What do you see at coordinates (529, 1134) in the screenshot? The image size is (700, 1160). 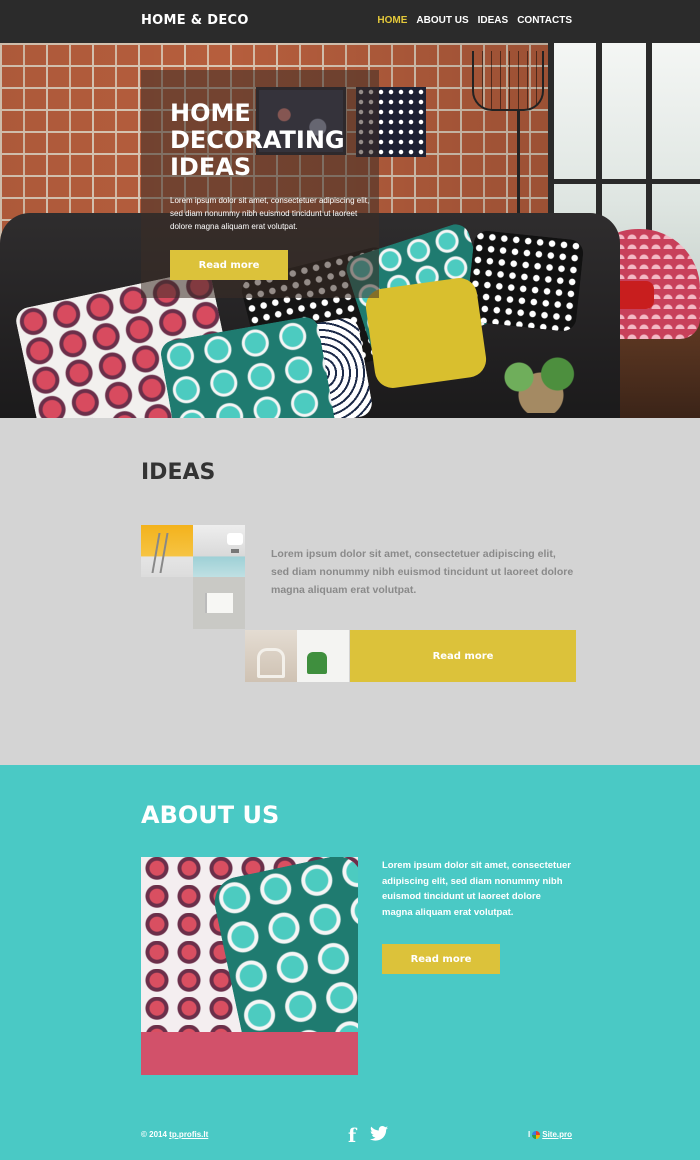 I see `sitepro-prefix: I` at bounding box center [529, 1134].